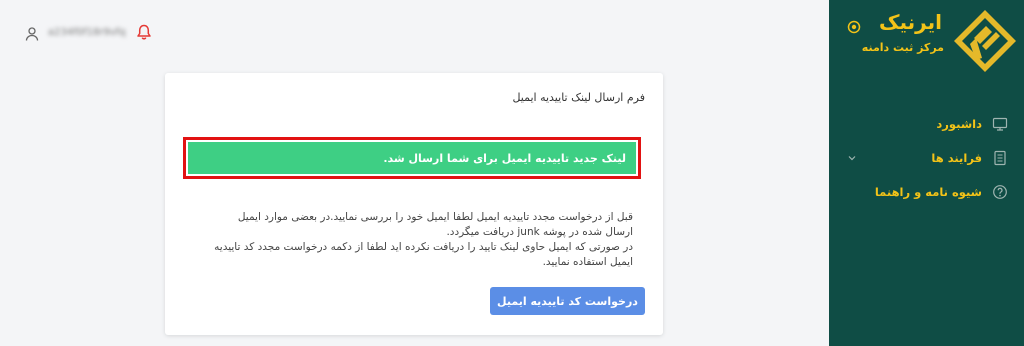  What do you see at coordinates (926, 124) in the screenshot?
I see `sidebar-item-dashboard: داشبورد` at bounding box center [926, 124].